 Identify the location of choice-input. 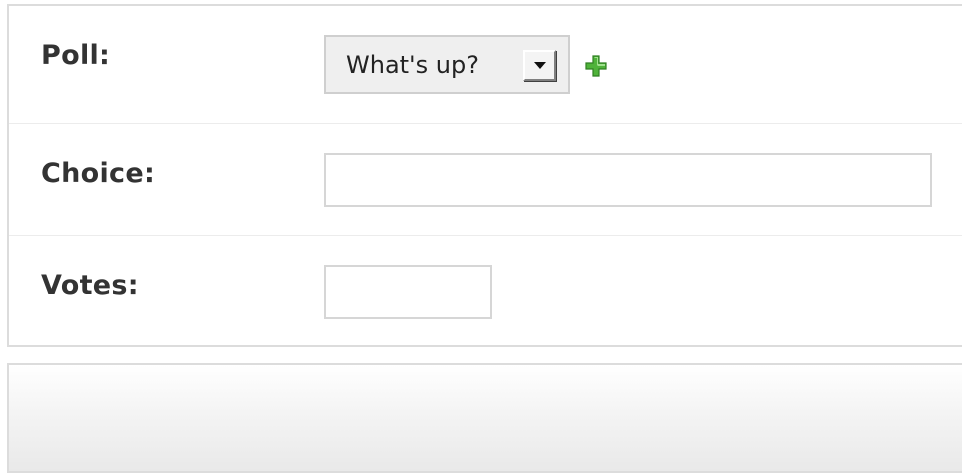
(628, 180).